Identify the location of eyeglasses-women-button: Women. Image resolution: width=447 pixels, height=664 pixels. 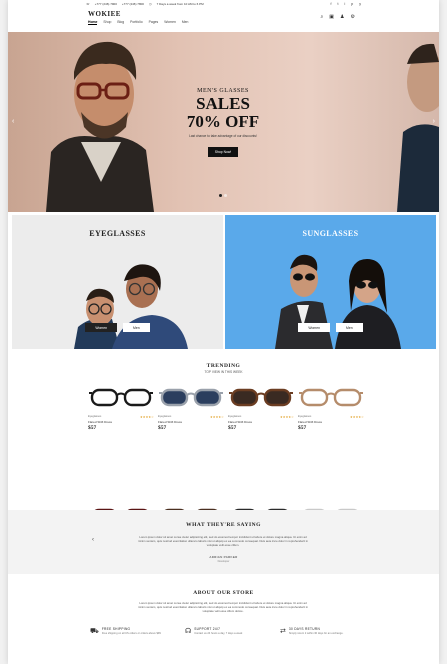
(101, 327).